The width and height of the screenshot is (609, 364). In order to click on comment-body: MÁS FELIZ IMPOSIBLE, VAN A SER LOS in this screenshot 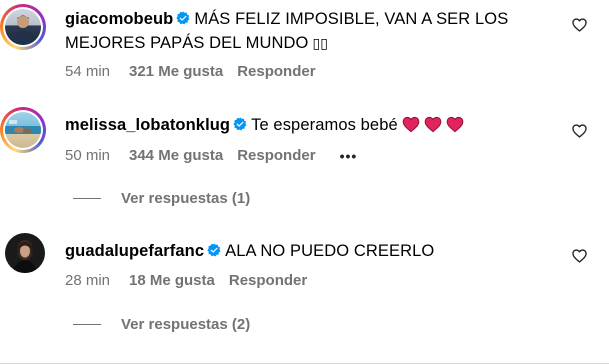, I will do `click(351, 19)`.